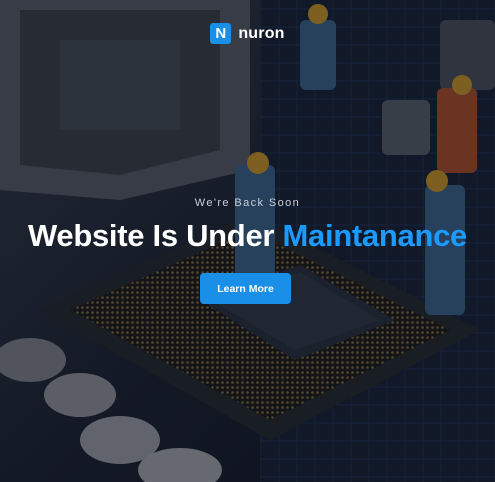 The image size is (495, 482). I want to click on headline-accent: Maintanance, so click(374, 235).